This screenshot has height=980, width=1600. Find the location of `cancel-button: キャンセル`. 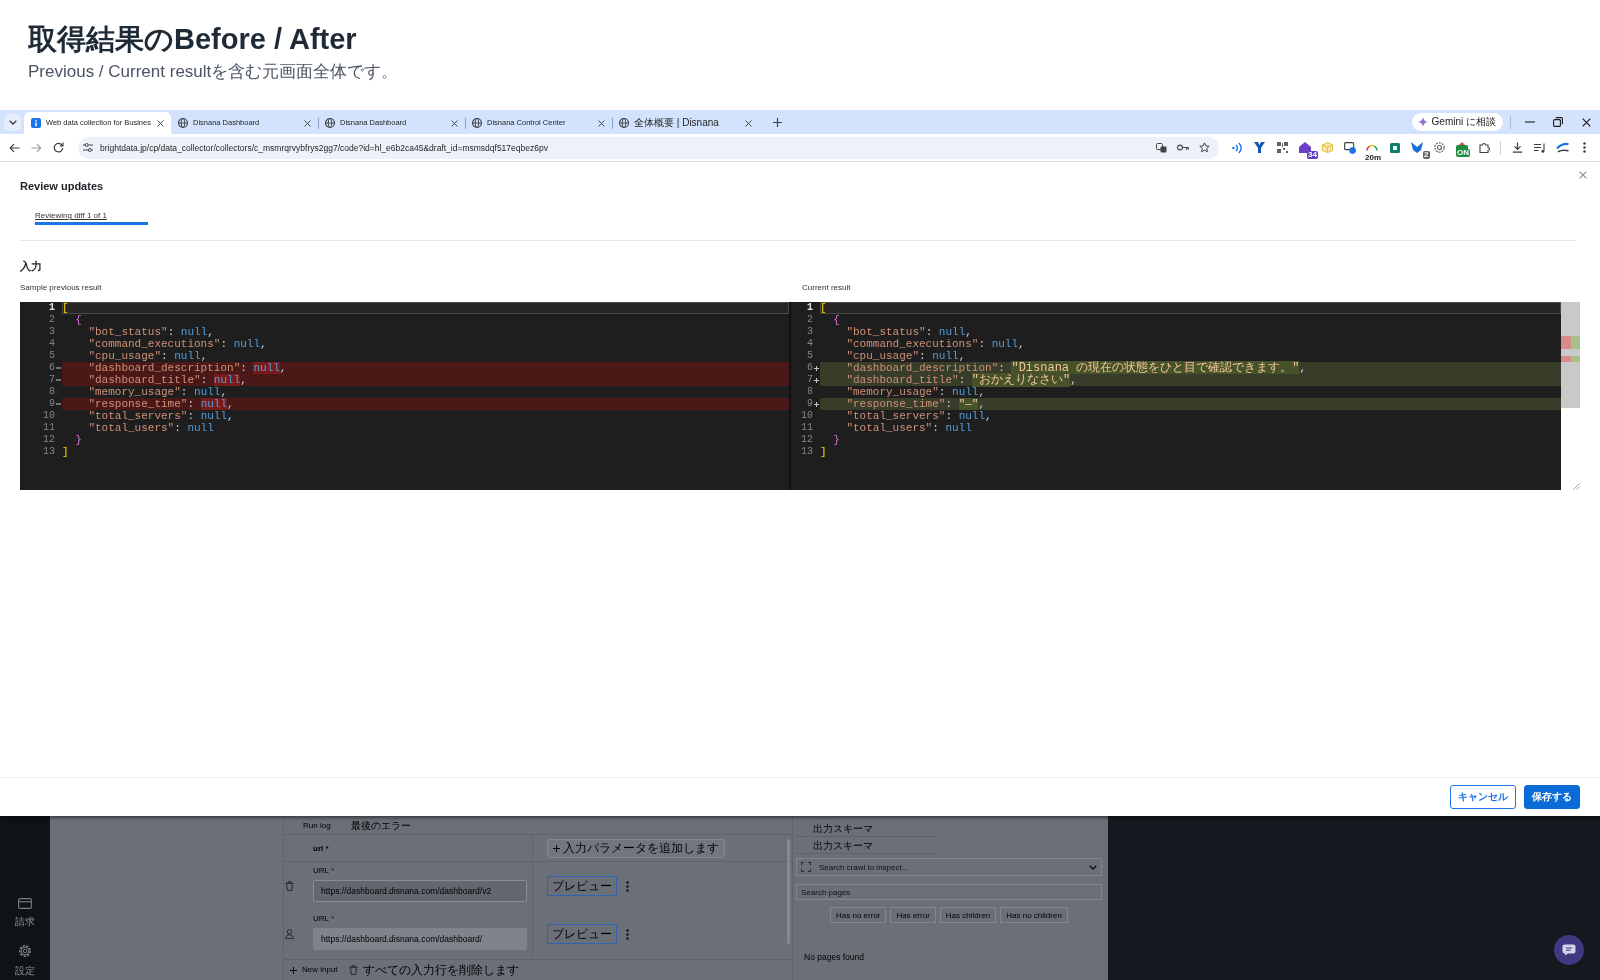

cancel-button: キャンセル is located at coordinates (1483, 797).